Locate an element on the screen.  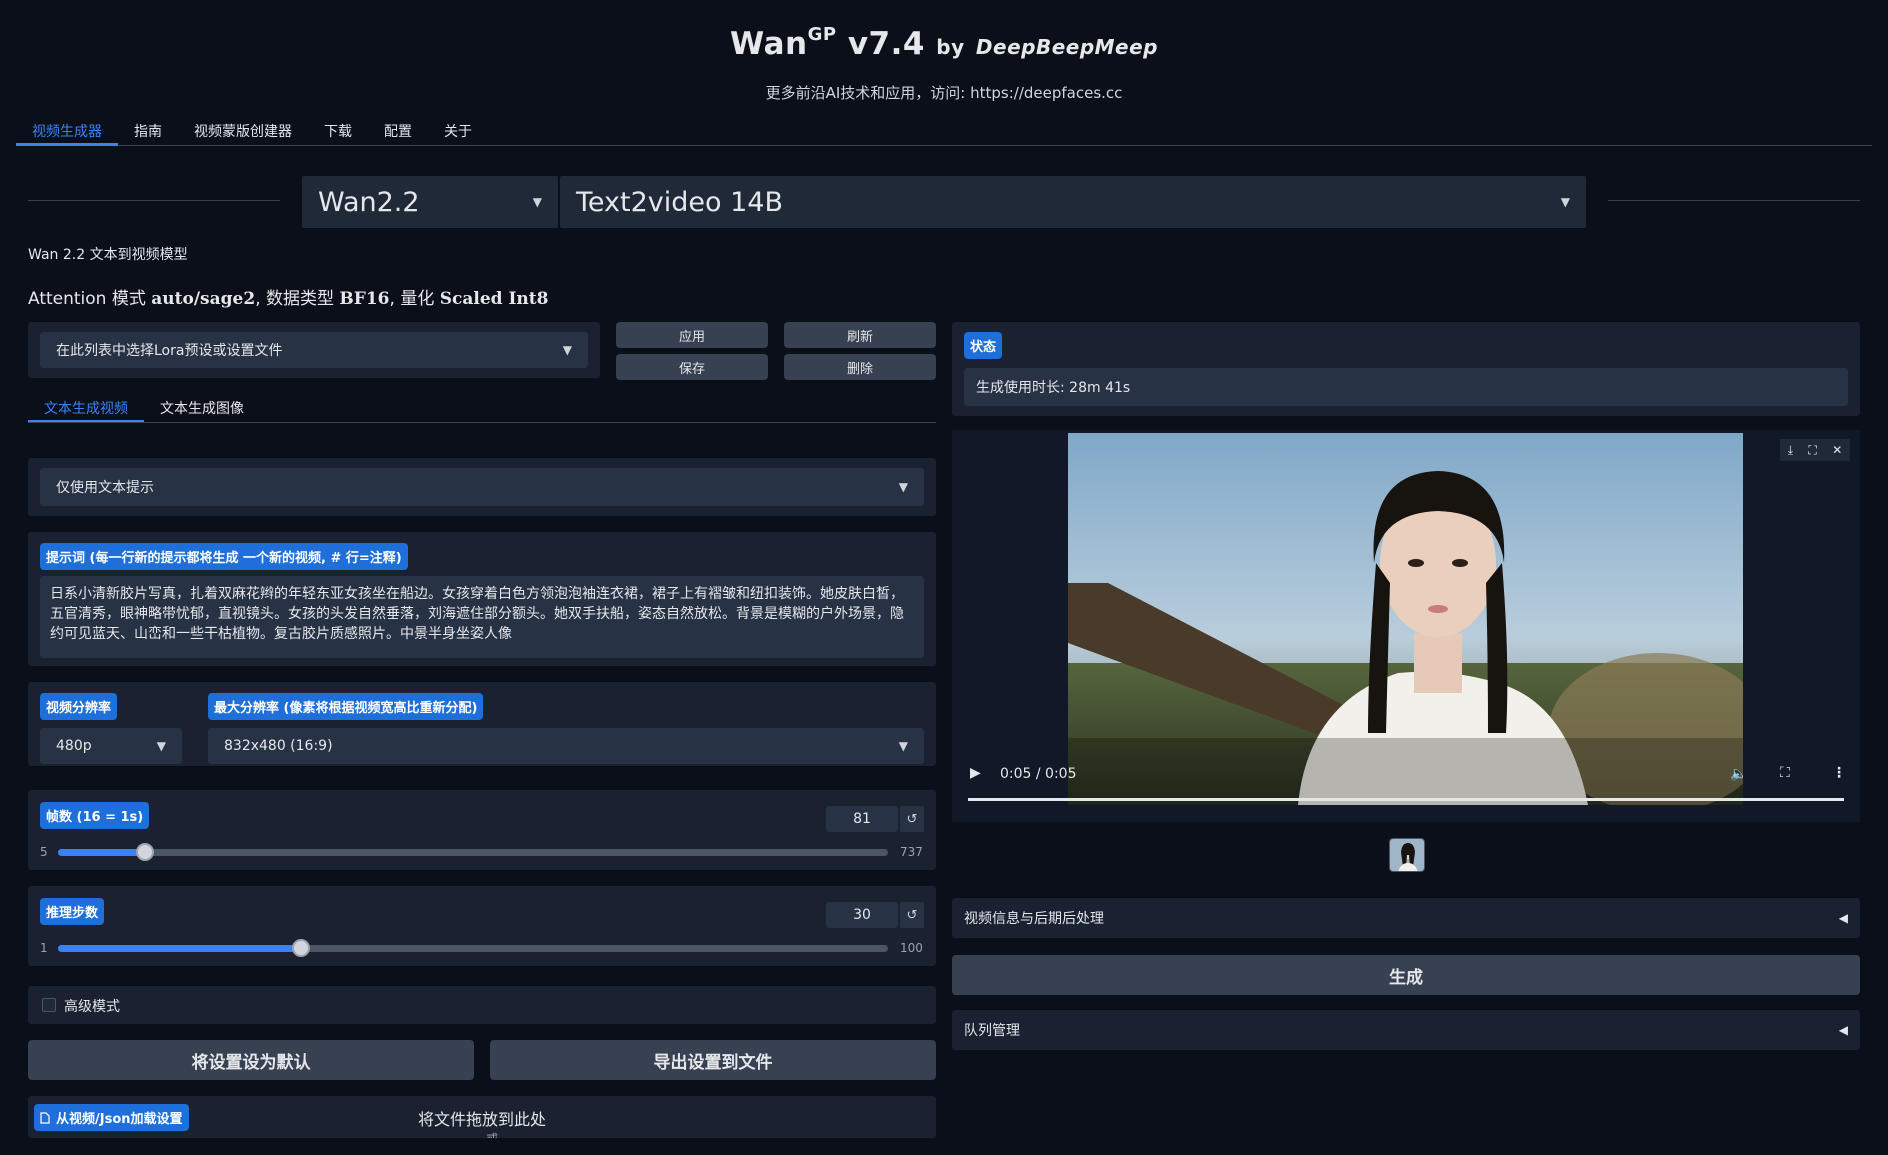
steps-input: 30 is located at coordinates (862, 915).